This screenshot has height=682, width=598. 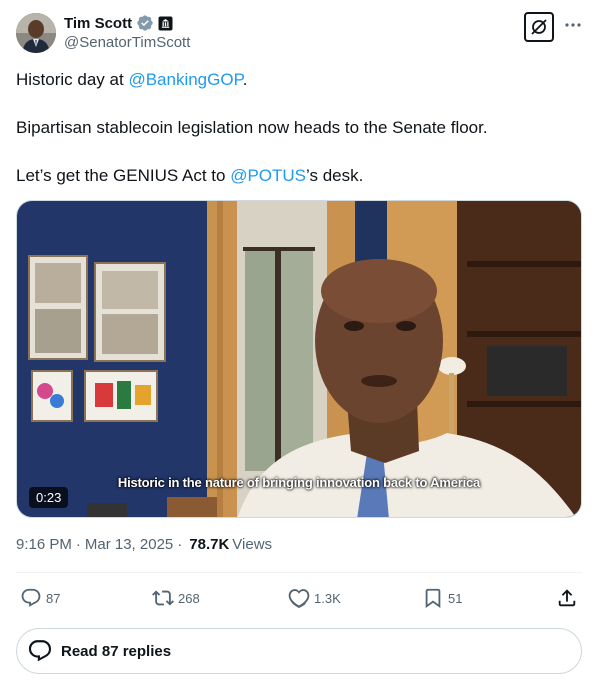 I want to click on reply-button: 87, so click(x=40, y=598).